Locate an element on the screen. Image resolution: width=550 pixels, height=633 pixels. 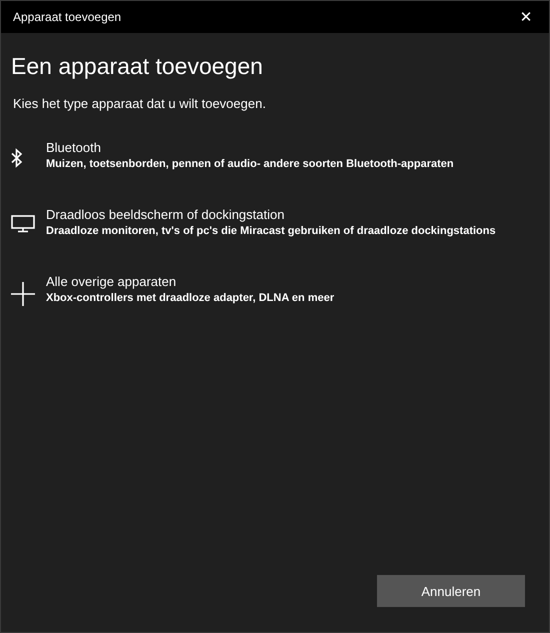
device-type-option: Draadloos beeldscherm of dockingstation Draadloze monitoren, tv's of pc's die Miracast gebruiken of draadloze dockingstations is located at coordinates (271, 222).